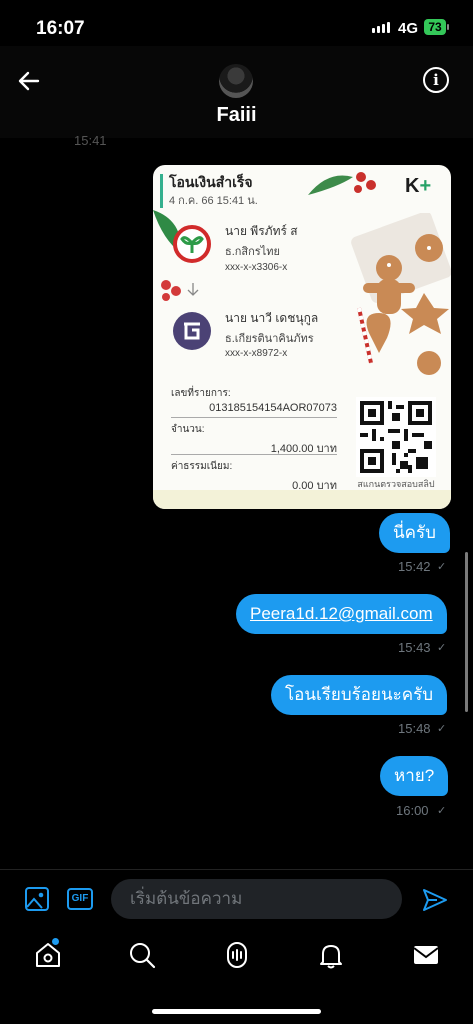  What do you see at coordinates (171, 290) in the screenshot?
I see `berries-decoration-icon` at bounding box center [171, 290].